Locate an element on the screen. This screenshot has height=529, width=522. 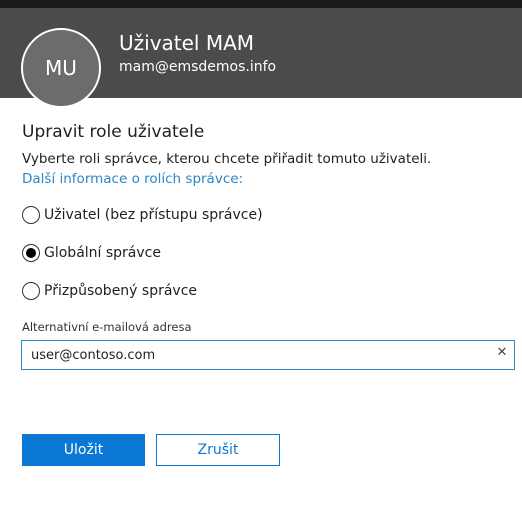
radio-custom-admin is located at coordinates (31, 291).